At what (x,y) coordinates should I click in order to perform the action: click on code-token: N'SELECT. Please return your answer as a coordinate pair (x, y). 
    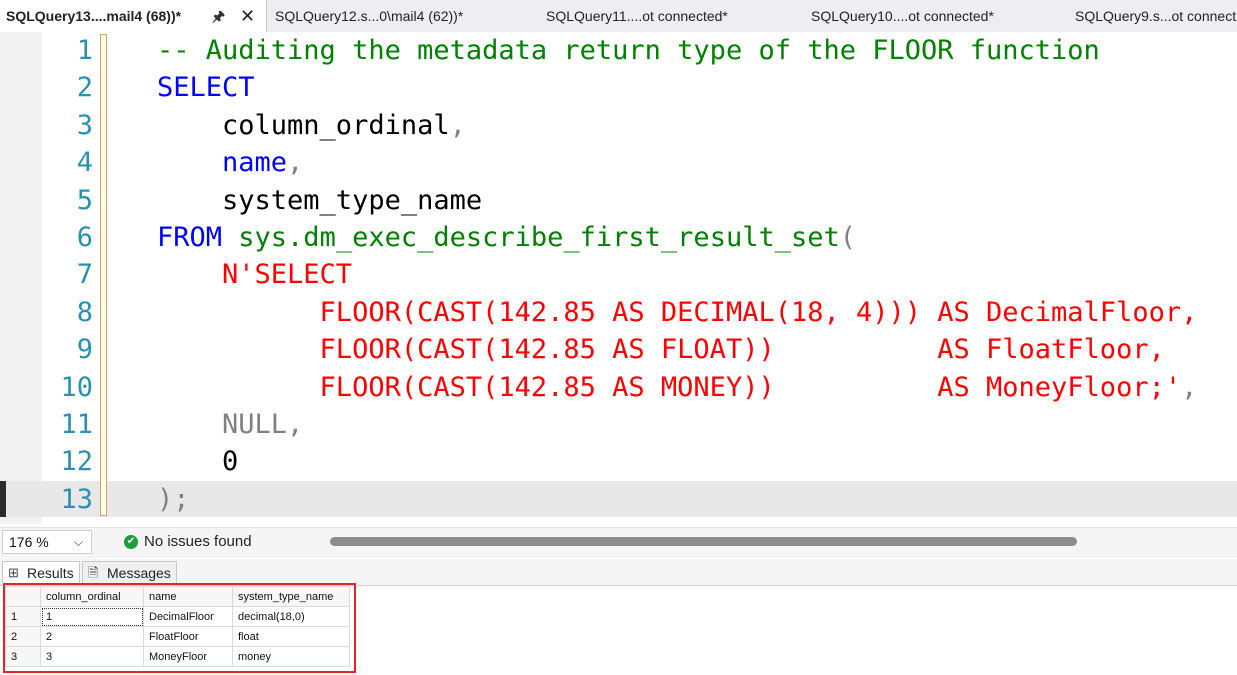
    Looking at the image, I should click on (255, 275).